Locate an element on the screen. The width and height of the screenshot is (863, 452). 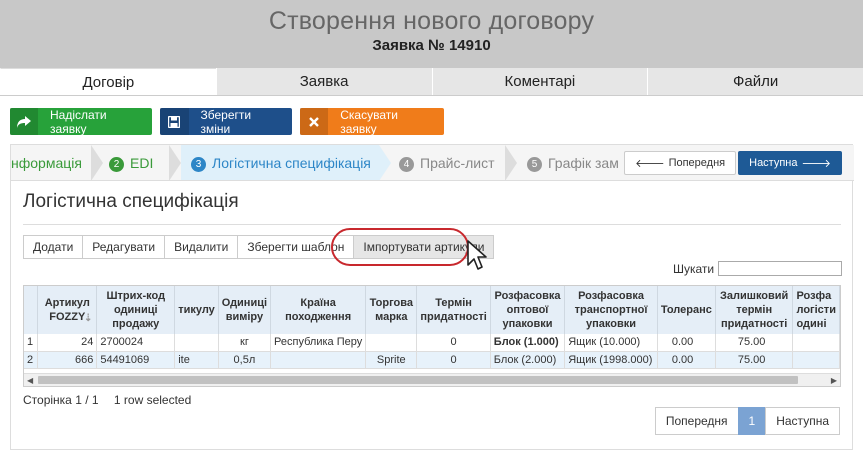
mouse-pointer-icon is located at coordinates (477, 257).